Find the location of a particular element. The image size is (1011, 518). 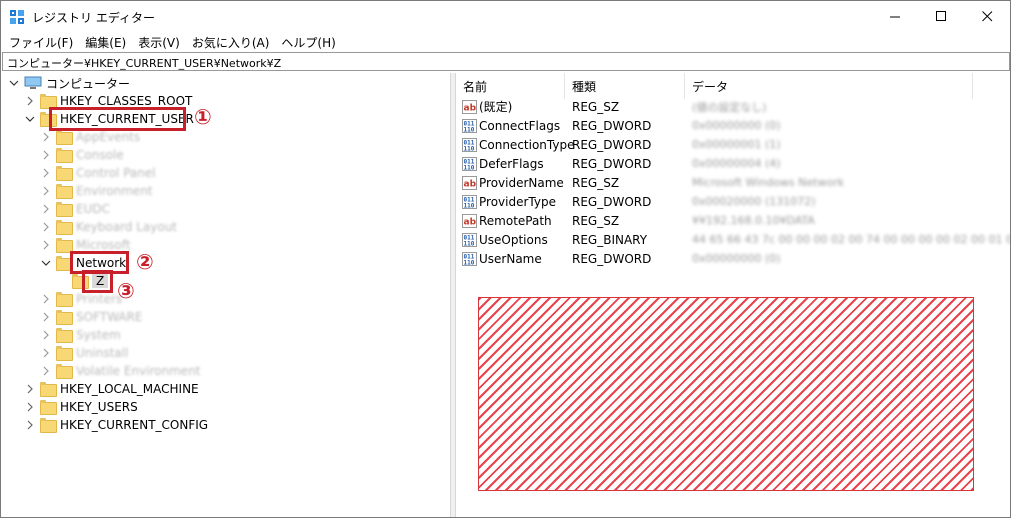

tree-node-blurred: Volatile Environment is located at coordinates (120, 371).